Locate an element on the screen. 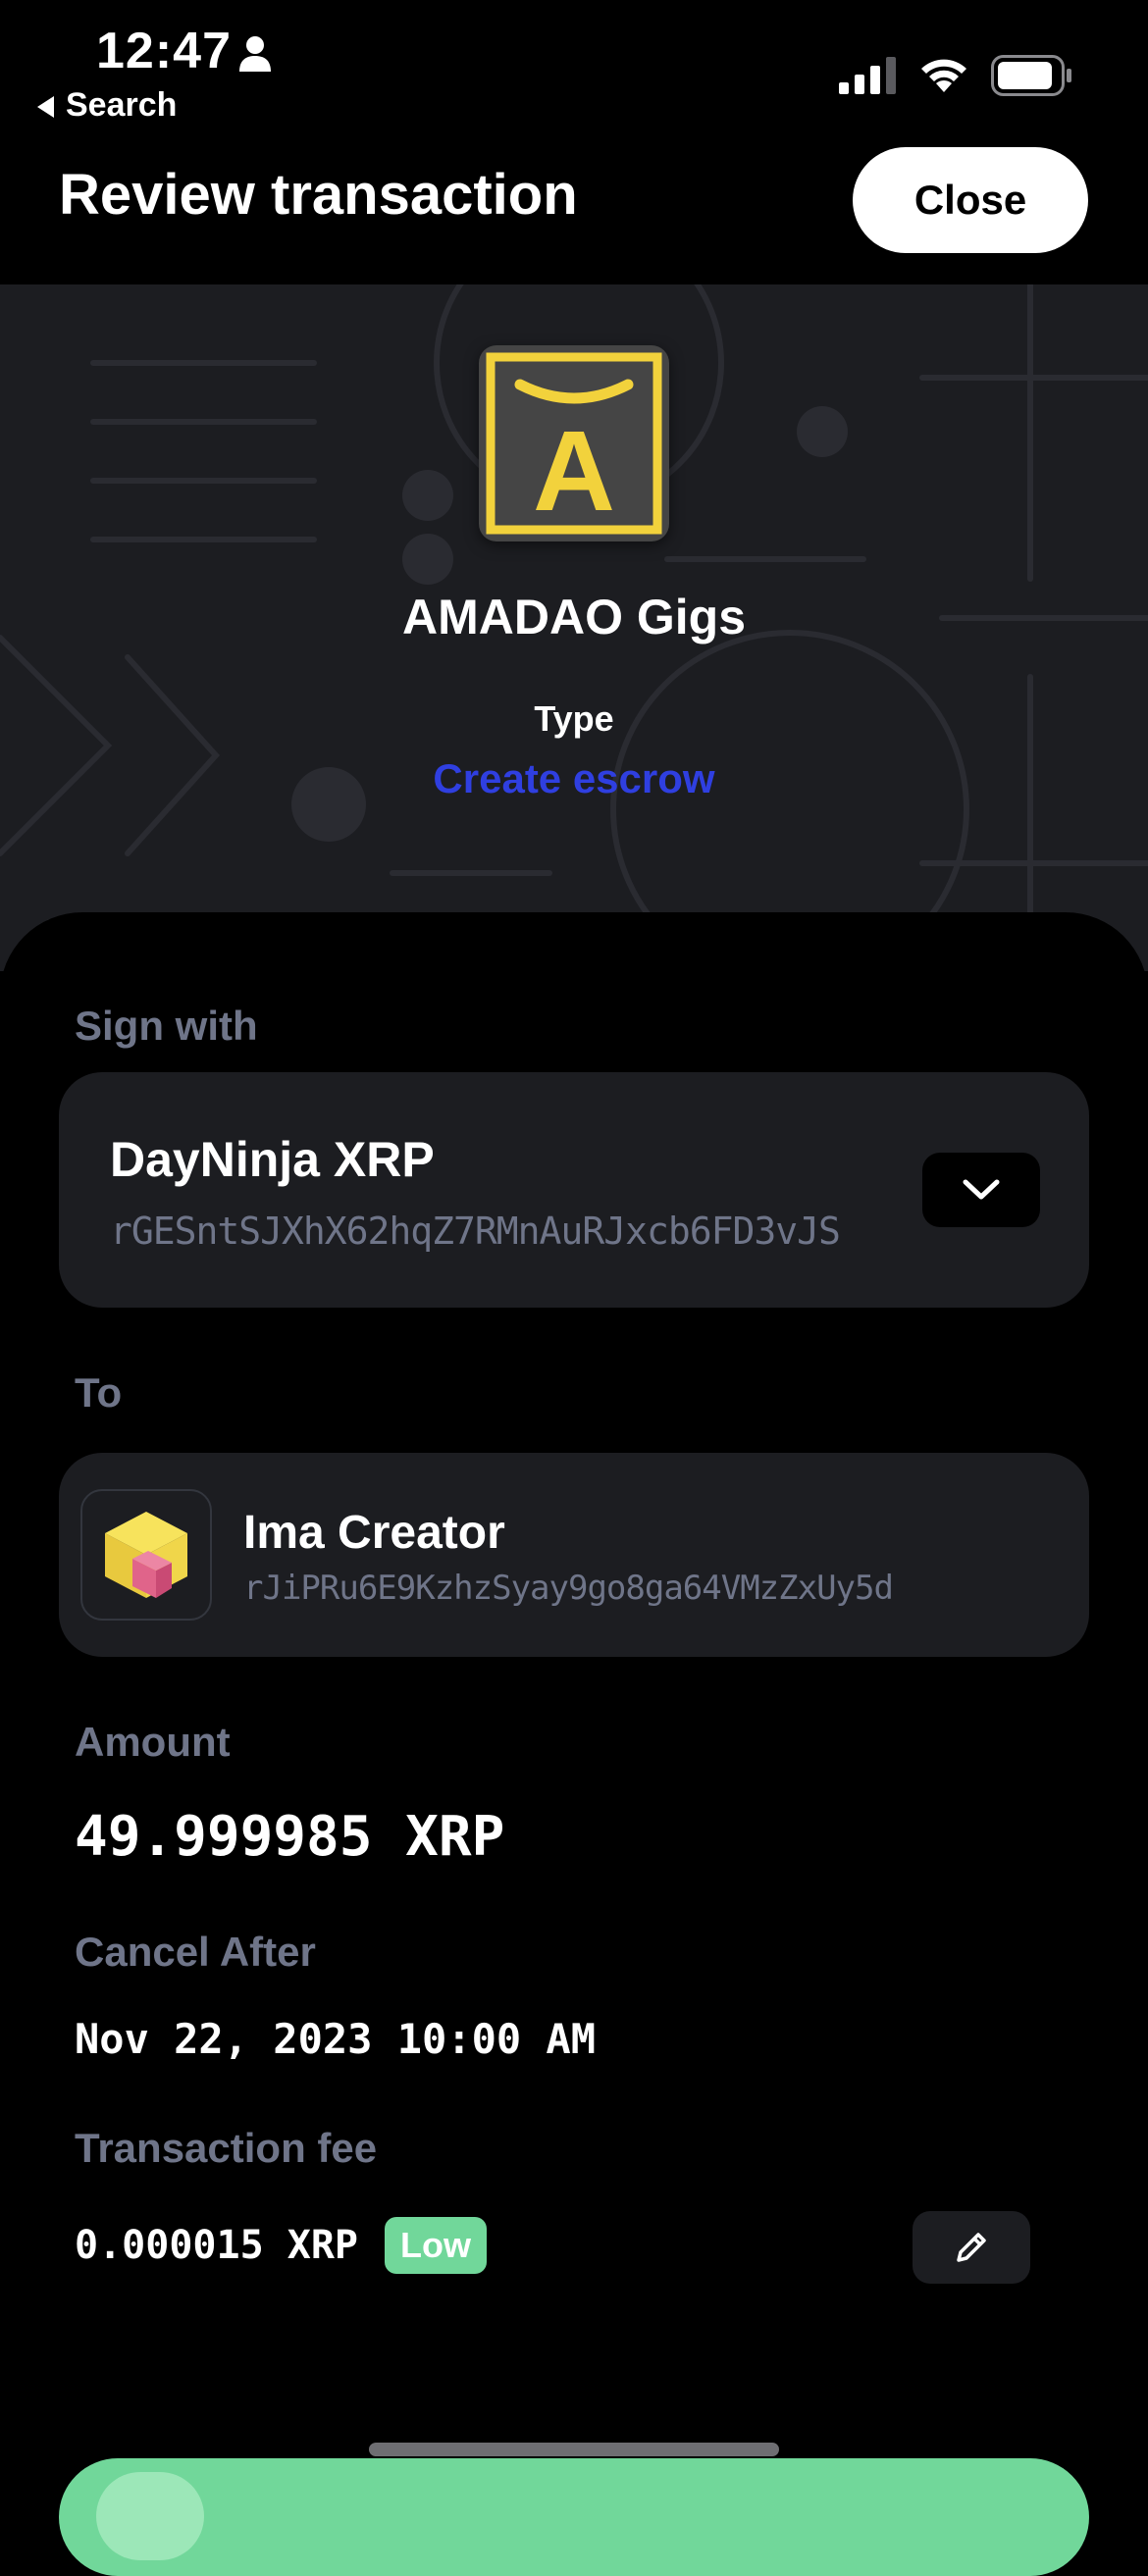  back-arrow-icon is located at coordinates (45, 107).